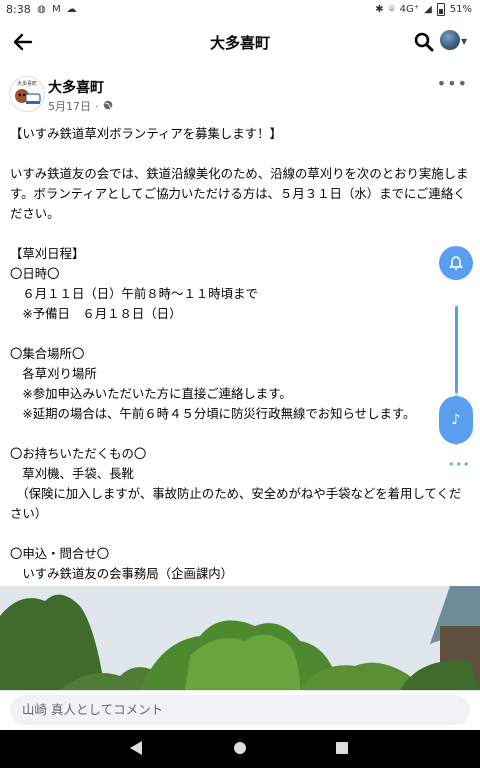 Image resolution: width=480 pixels, height=768 pixels. Describe the element at coordinates (69, 106) in the screenshot. I see `post-date: 5月17日` at that location.